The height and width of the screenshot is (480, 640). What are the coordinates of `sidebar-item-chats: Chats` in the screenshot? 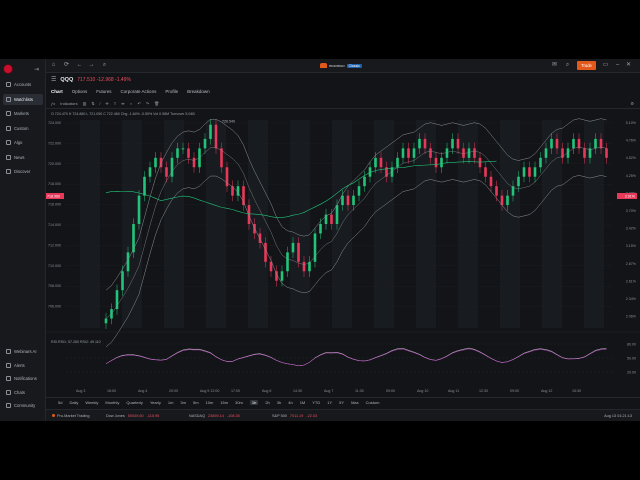 It's located at (23, 392).